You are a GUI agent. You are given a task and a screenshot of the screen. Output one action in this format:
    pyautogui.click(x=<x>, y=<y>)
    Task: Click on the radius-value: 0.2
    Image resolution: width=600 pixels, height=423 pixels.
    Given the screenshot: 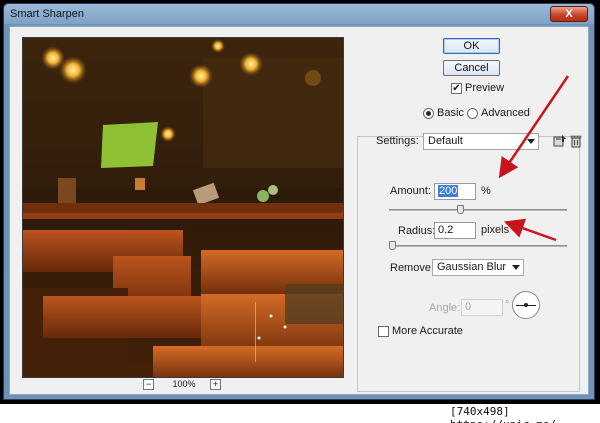 What is the action you would take?
    pyautogui.click(x=446, y=230)
    